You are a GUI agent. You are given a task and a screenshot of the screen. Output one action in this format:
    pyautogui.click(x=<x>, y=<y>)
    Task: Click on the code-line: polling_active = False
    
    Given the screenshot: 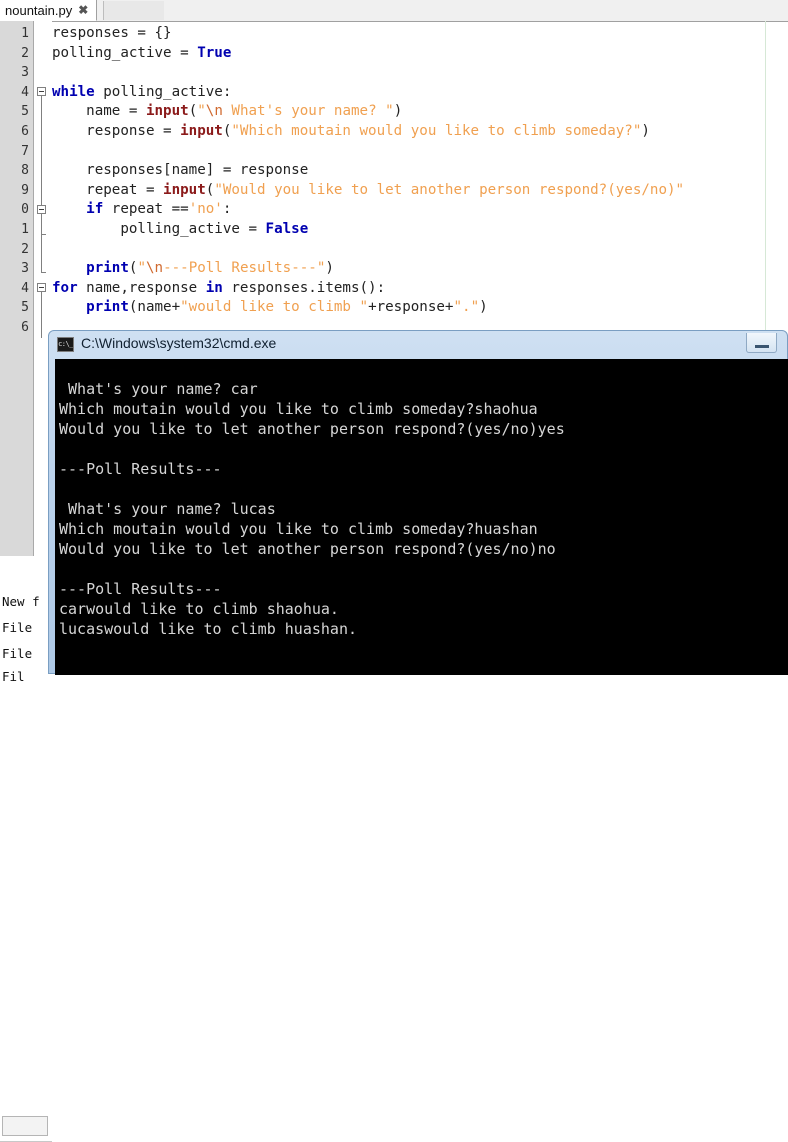 What is the action you would take?
    pyautogui.click(x=420, y=230)
    